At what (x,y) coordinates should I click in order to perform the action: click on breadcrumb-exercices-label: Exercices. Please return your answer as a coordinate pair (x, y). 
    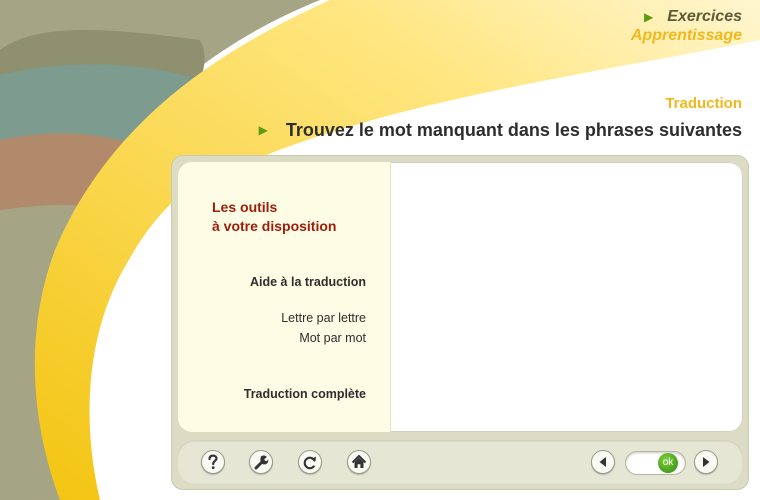
    Looking at the image, I should click on (704, 16).